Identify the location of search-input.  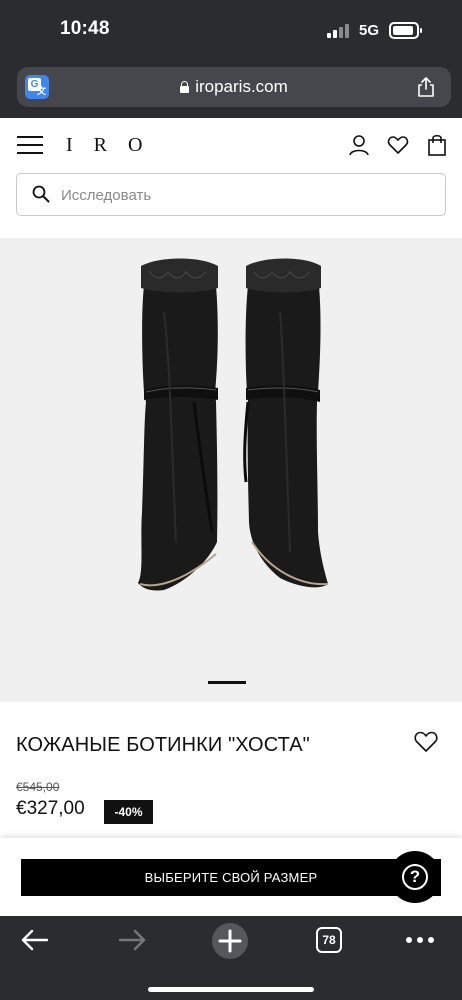
(241, 195).